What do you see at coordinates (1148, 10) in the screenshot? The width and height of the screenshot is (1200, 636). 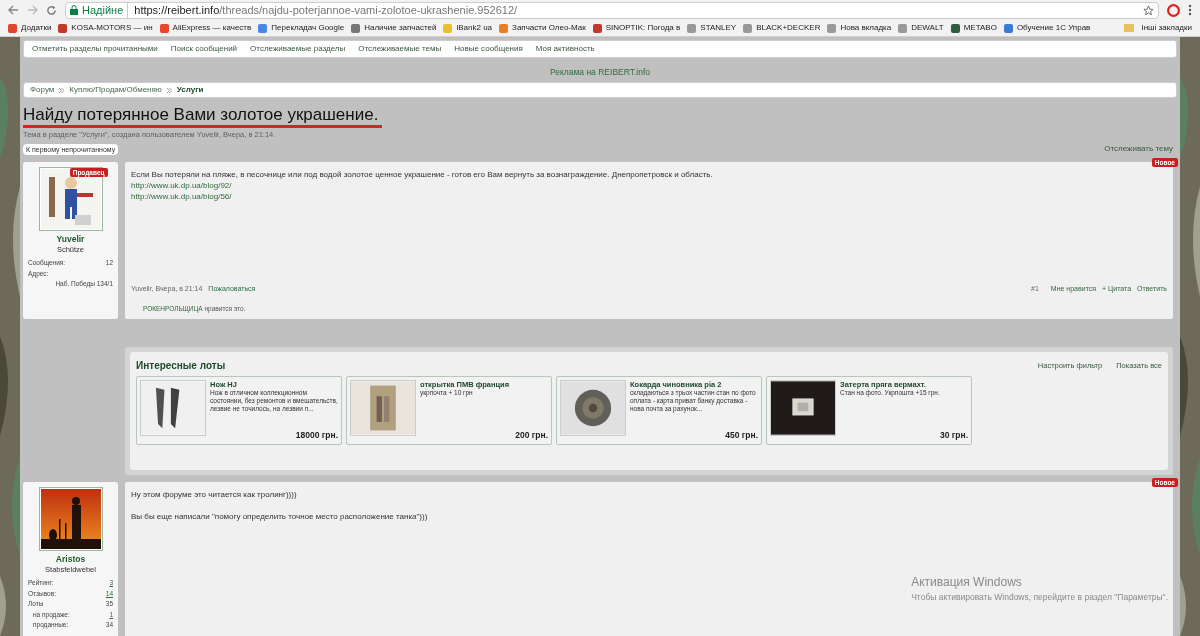 I see `star-icon` at bounding box center [1148, 10].